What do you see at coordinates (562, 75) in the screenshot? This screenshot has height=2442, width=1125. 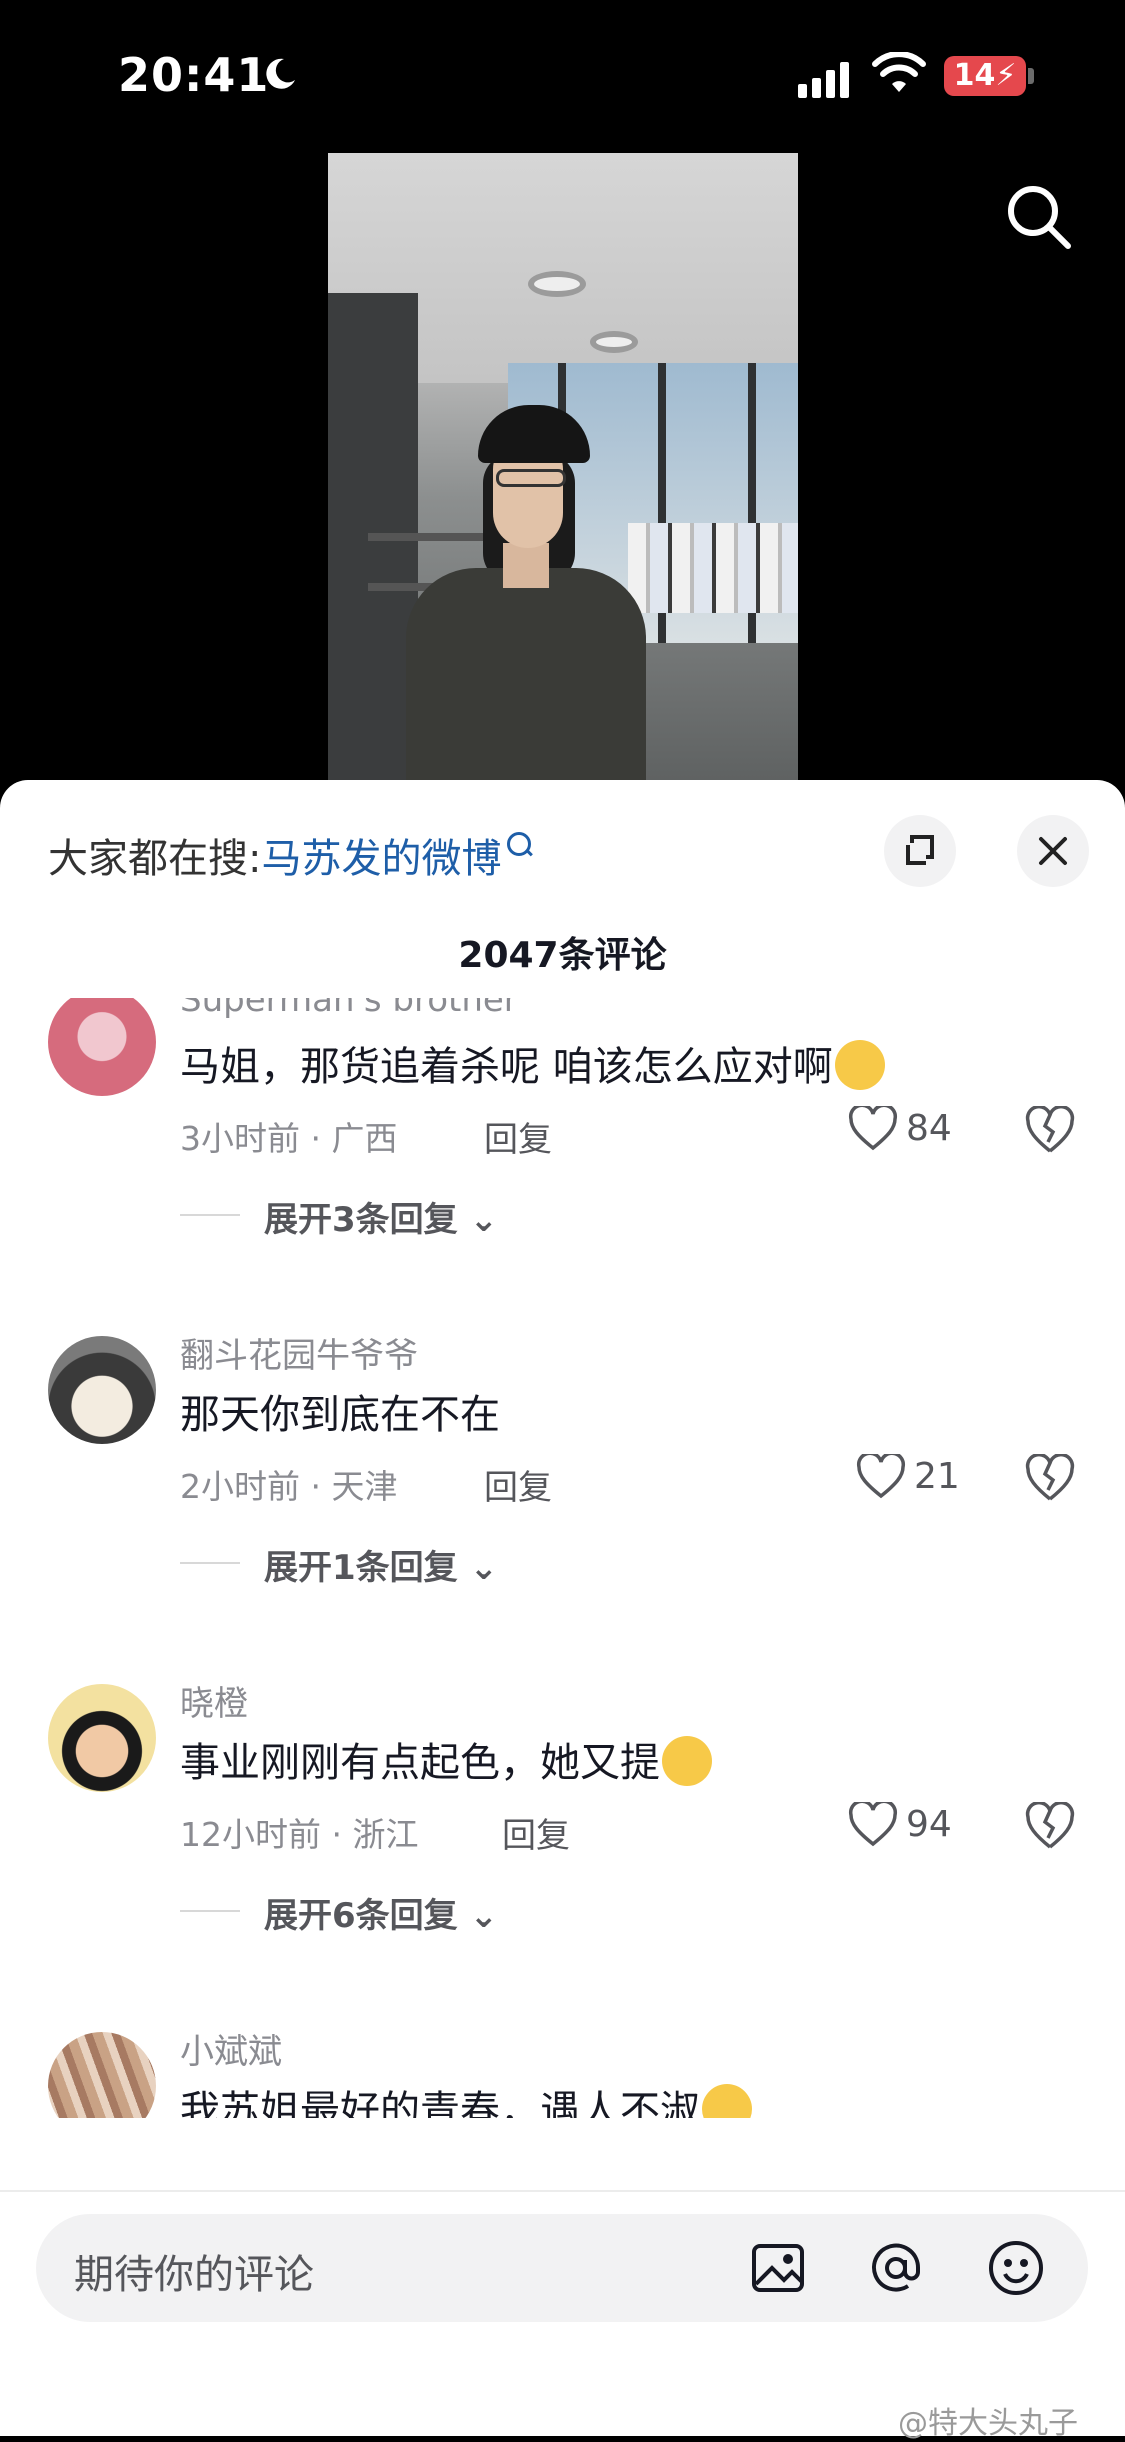 I see `status-bar: 20:41 14⚡` at bounding box center [562, 75].